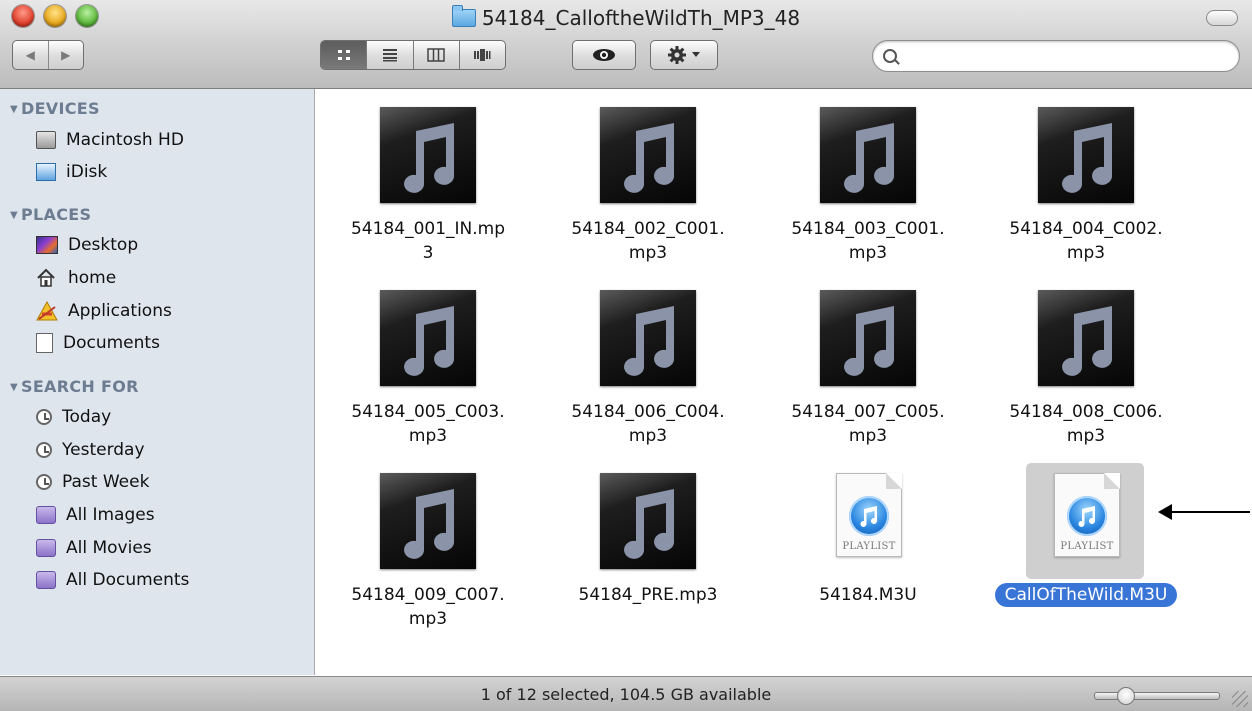 The width and height of the screenshot is (1252, 711). I want to click on applications-icon, so click(47, 311).